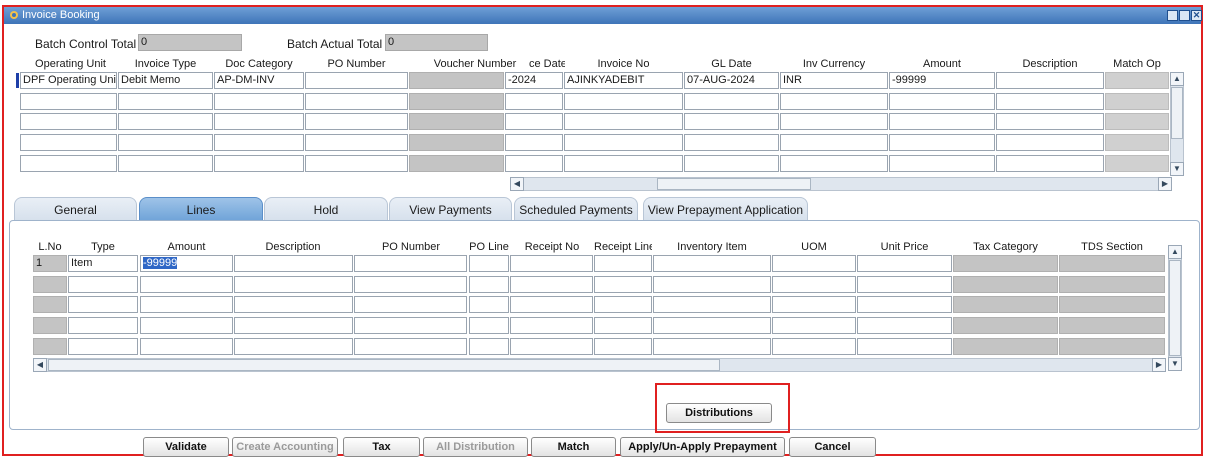 Image resolution: width=1207 pixels, height=458 pixels. Describe the element at coordinates (731, 80) in the screenshot. I see `invoice-cell: 07-AUG-2024` at that location.